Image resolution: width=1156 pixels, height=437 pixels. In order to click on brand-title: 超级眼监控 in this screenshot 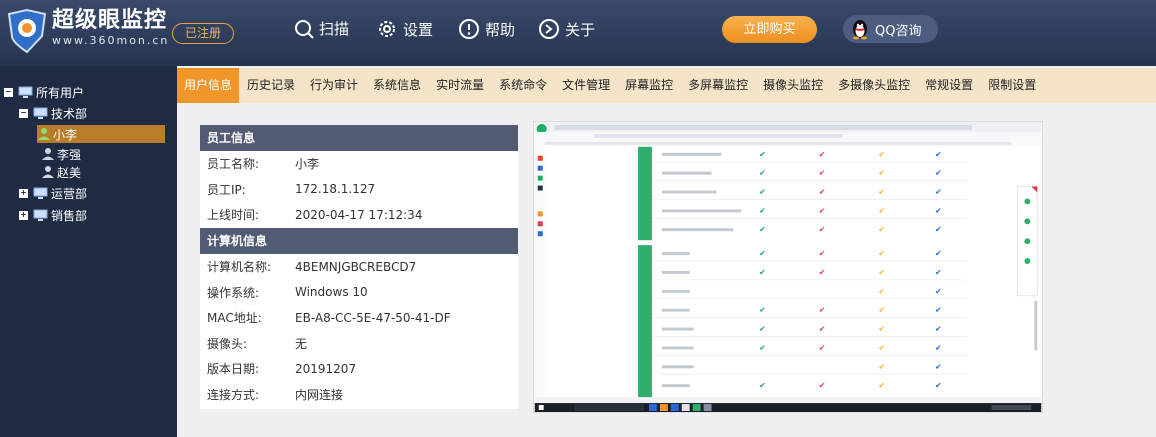, I will do `click(110, 20)`.